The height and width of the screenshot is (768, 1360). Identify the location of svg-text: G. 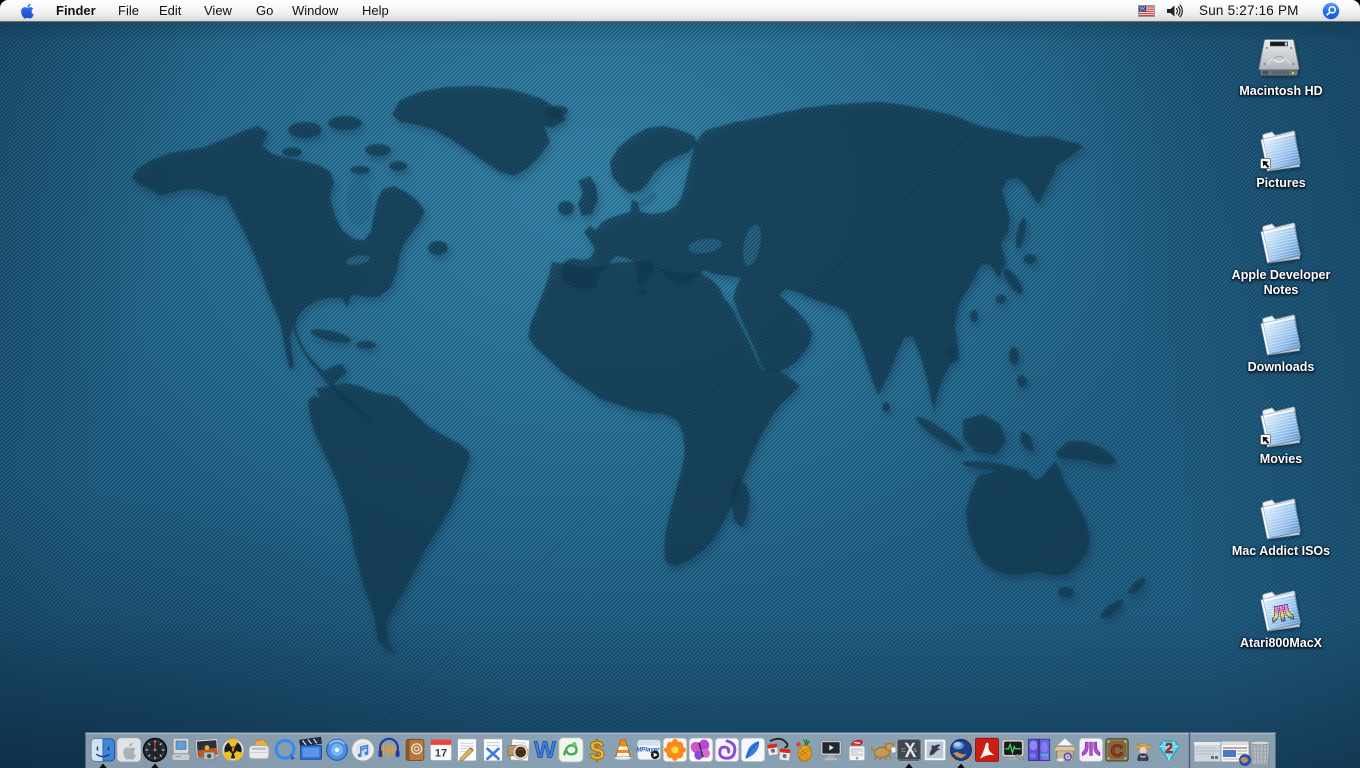
(1067, 757).